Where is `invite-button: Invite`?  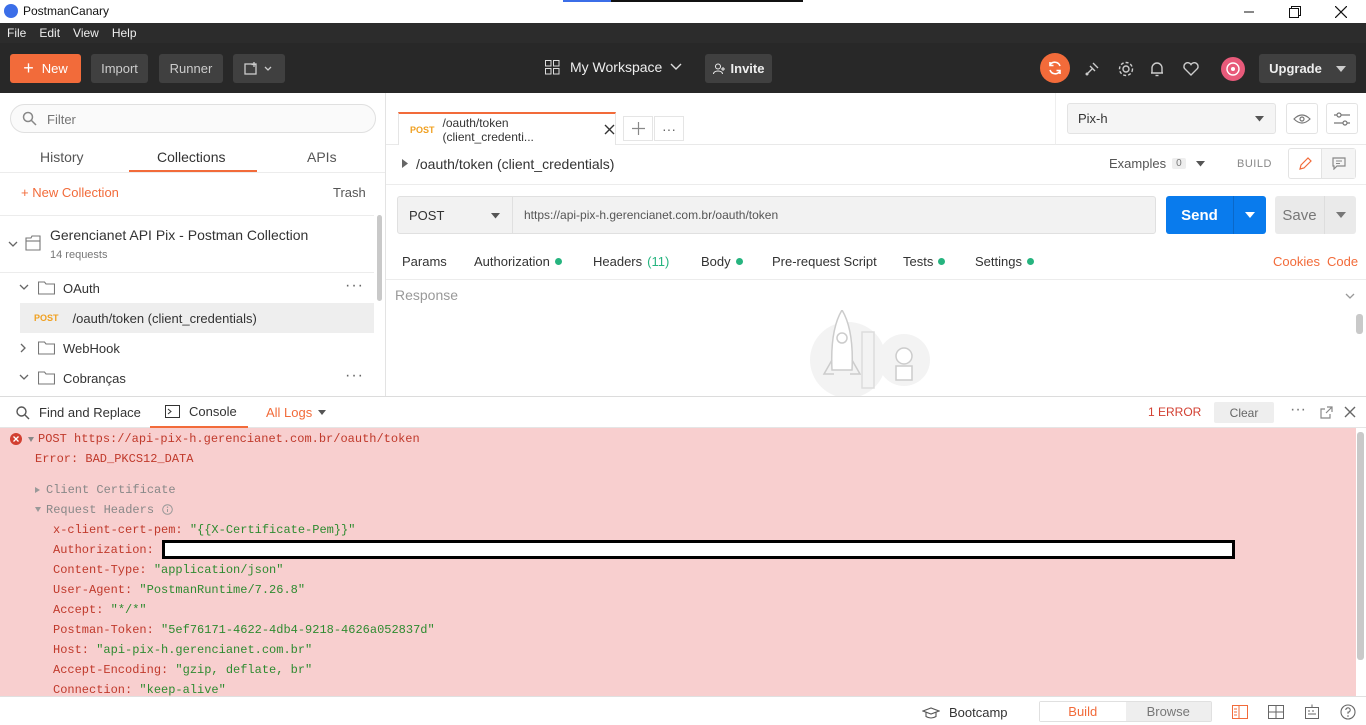 invite-button: Invite is located at coordinates (738, 68).